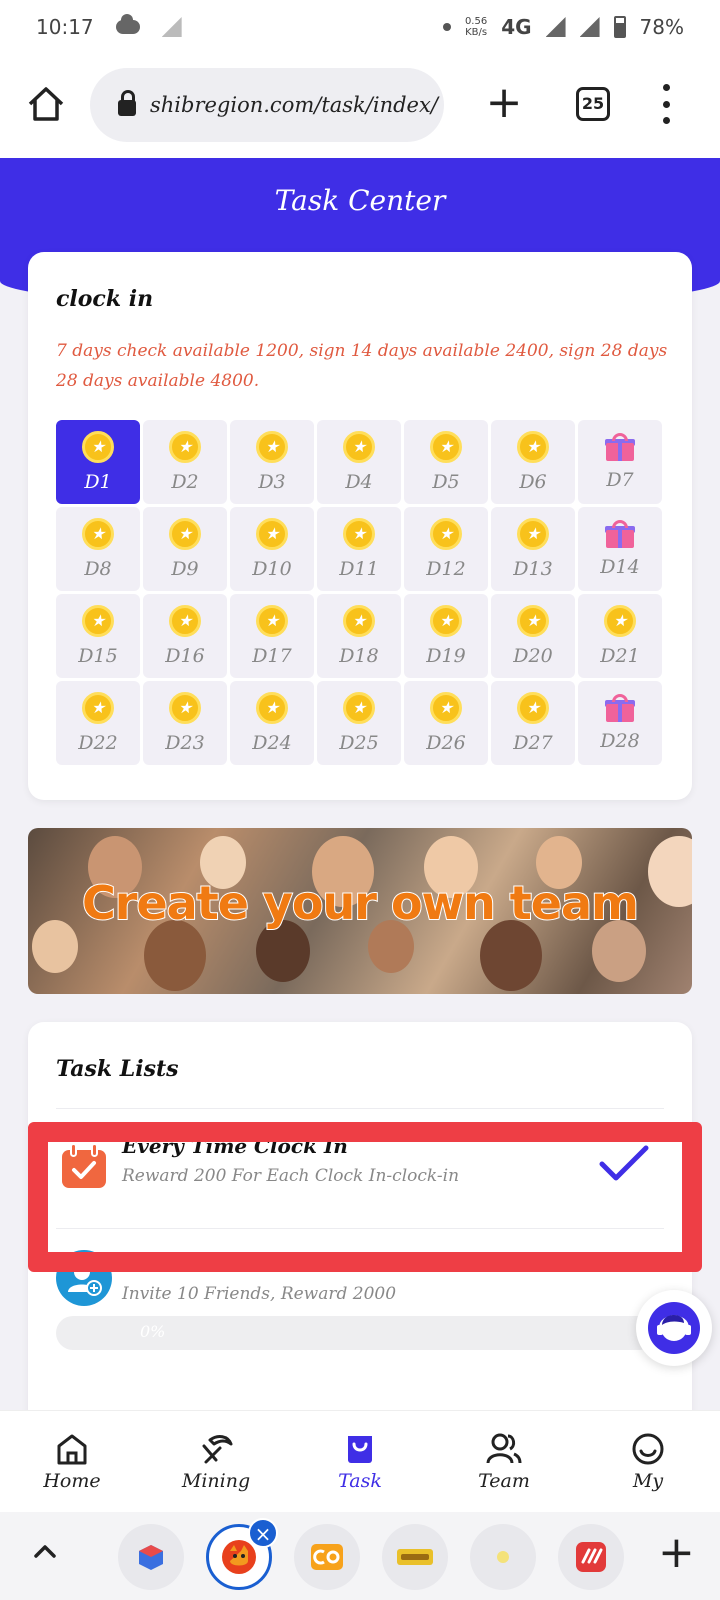  Describe the element at coordinates (216, 1461) in the screenshot. I see `nav-mining: Mining` at that location.